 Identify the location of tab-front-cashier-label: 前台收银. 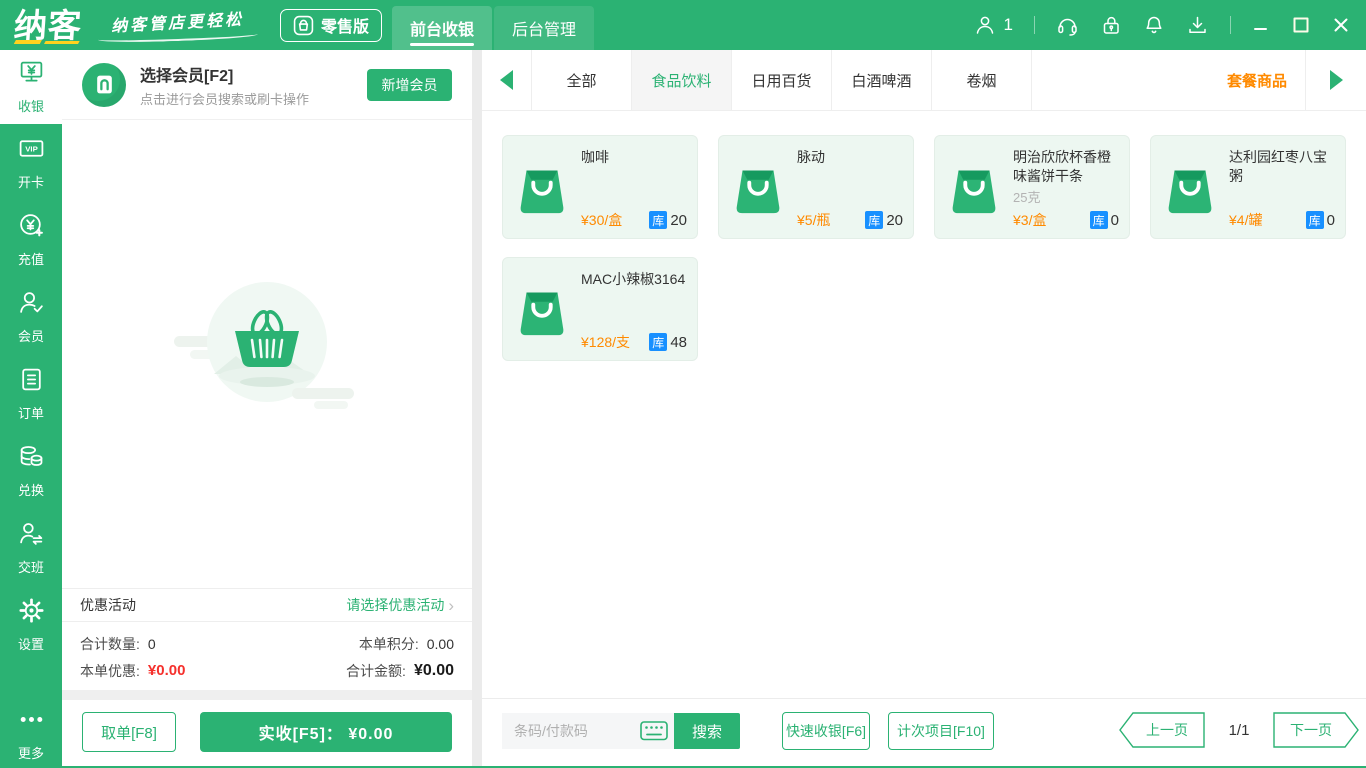
(442, 30).